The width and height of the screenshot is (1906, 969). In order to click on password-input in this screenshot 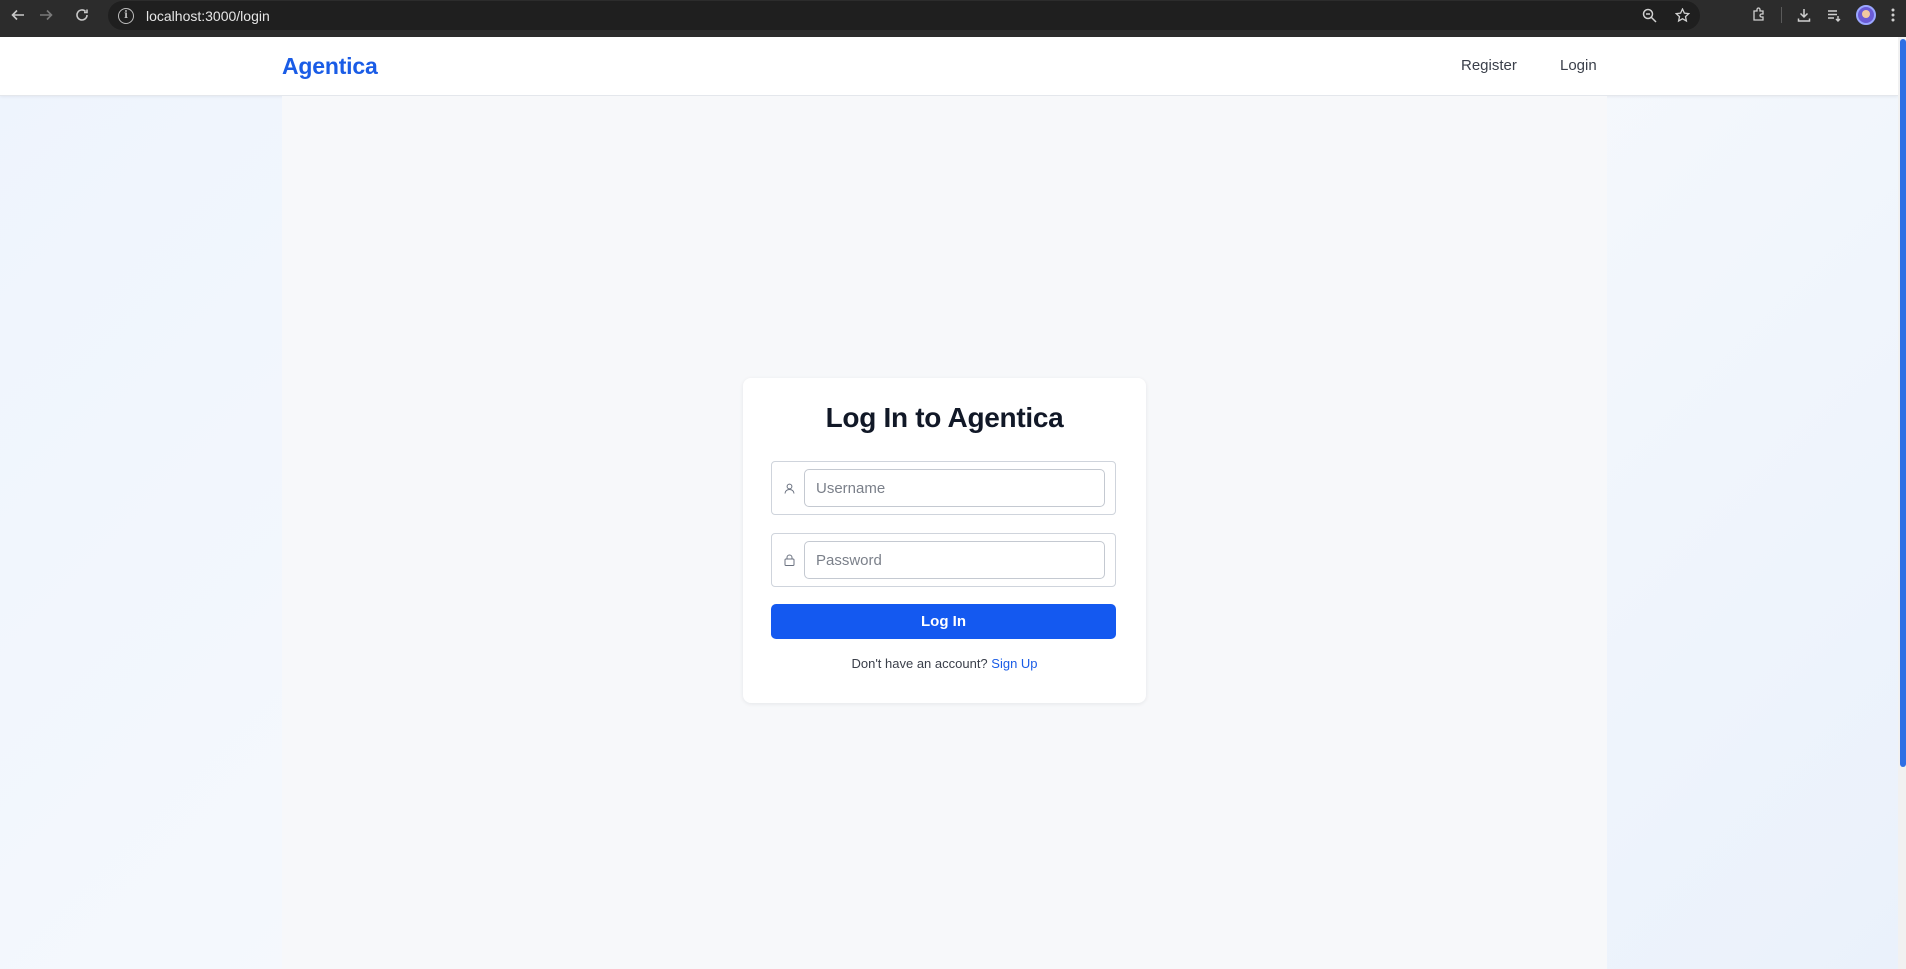, I will do `click(954, 560)`.